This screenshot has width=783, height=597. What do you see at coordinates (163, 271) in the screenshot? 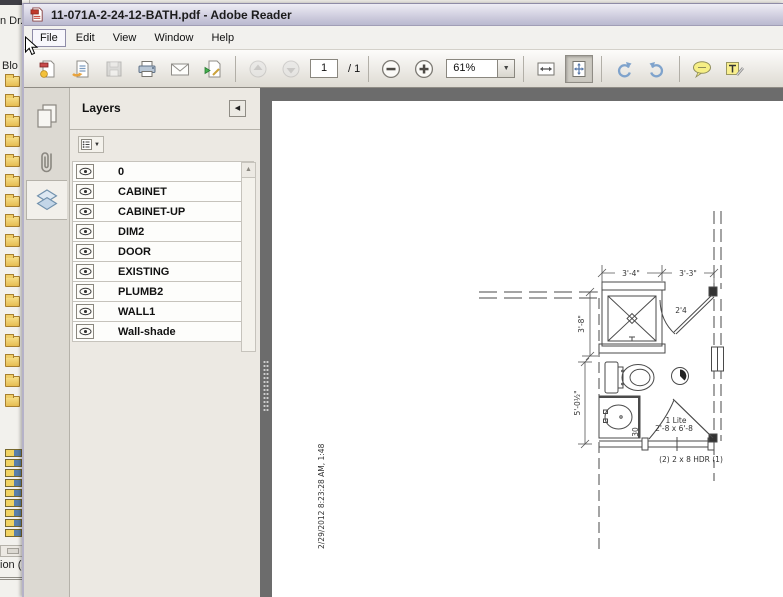
I see `layer-row: EXISTING` at bounding box center [163, 271].